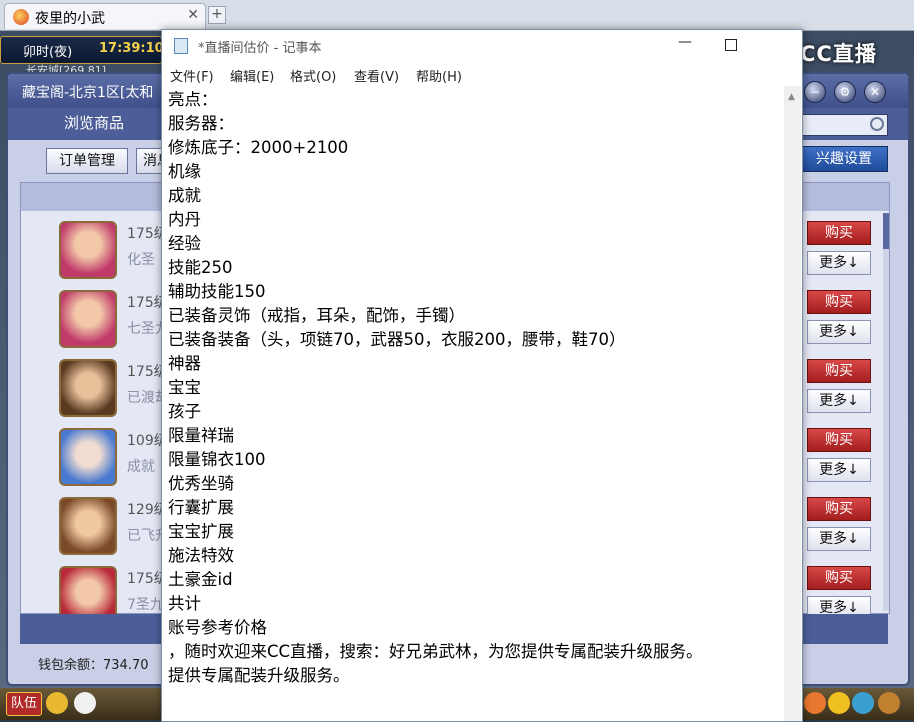  I want to click on microphone-icon, so click(57, 703).